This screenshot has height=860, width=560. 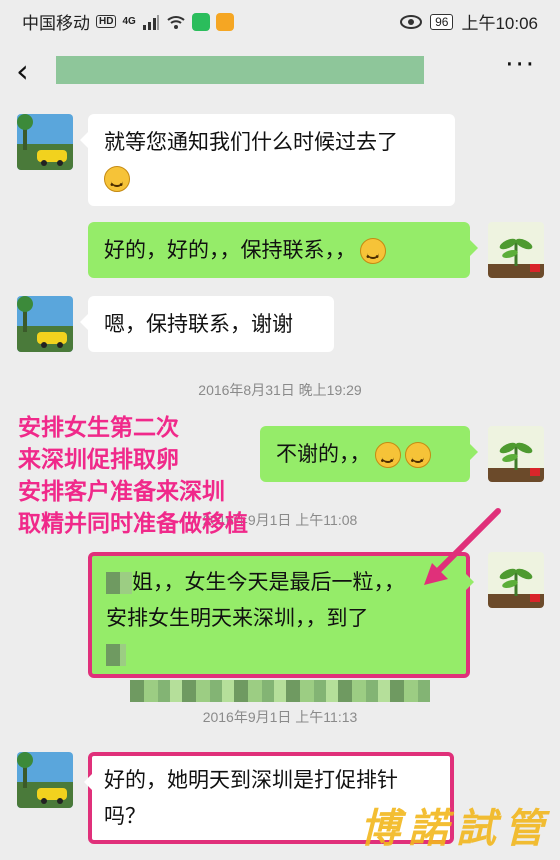 I want to click on carrier-label: 中国移动, so click(x=56, y=23).